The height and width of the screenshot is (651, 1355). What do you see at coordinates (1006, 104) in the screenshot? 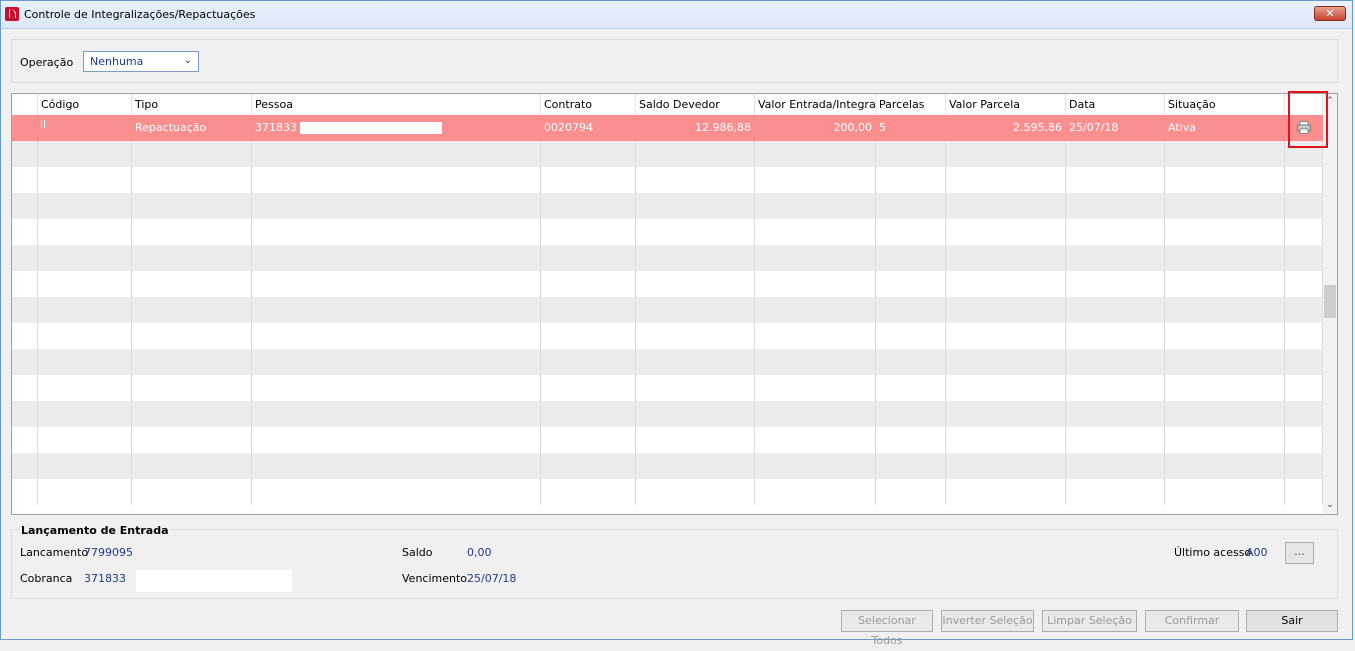
I see `header-valor-parcela: Valor Parcela` at bounding box center [1006, 104].